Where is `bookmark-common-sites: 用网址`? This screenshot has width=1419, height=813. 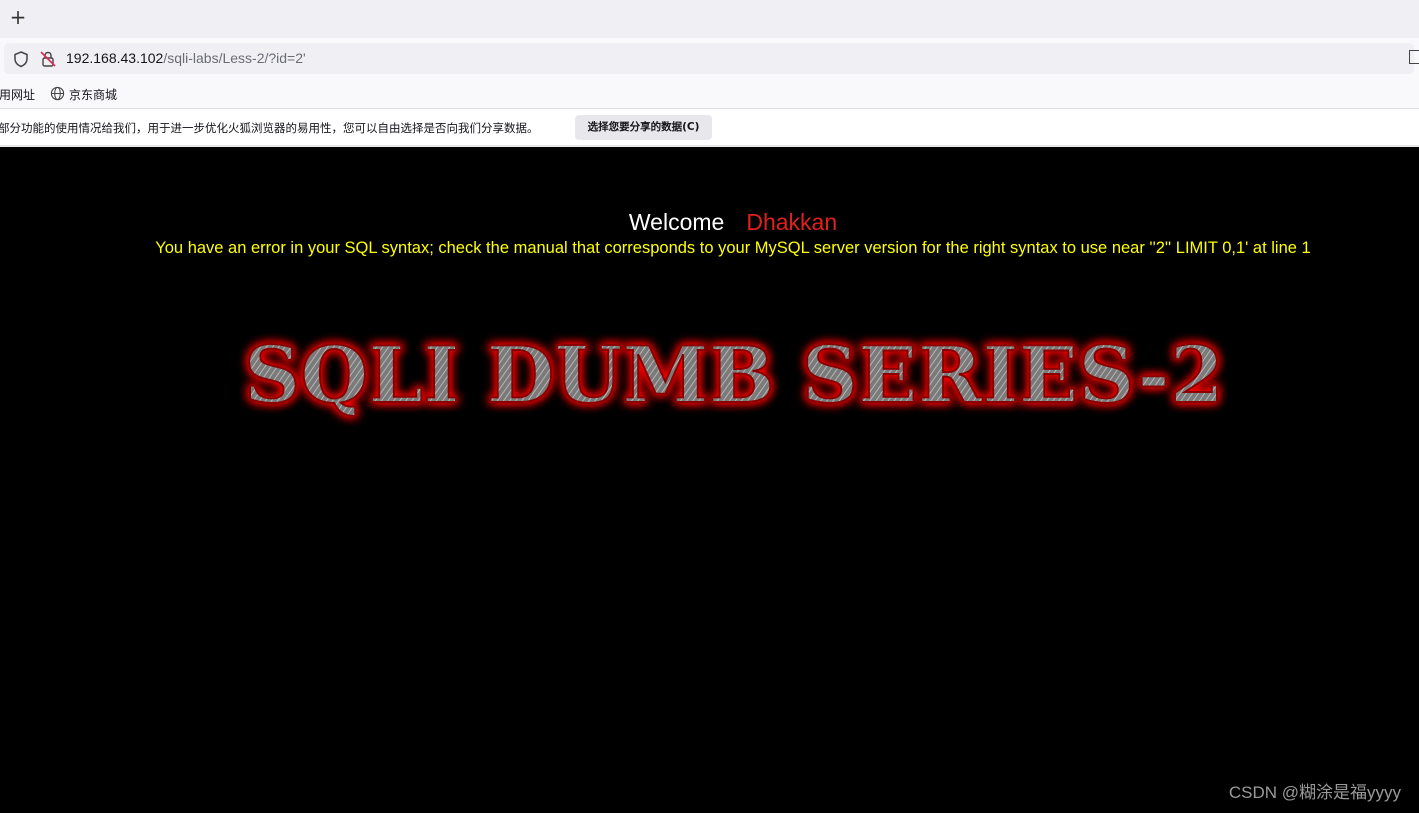
bookmark-common-sites: 用网址 is located at coordinates (17, 94).